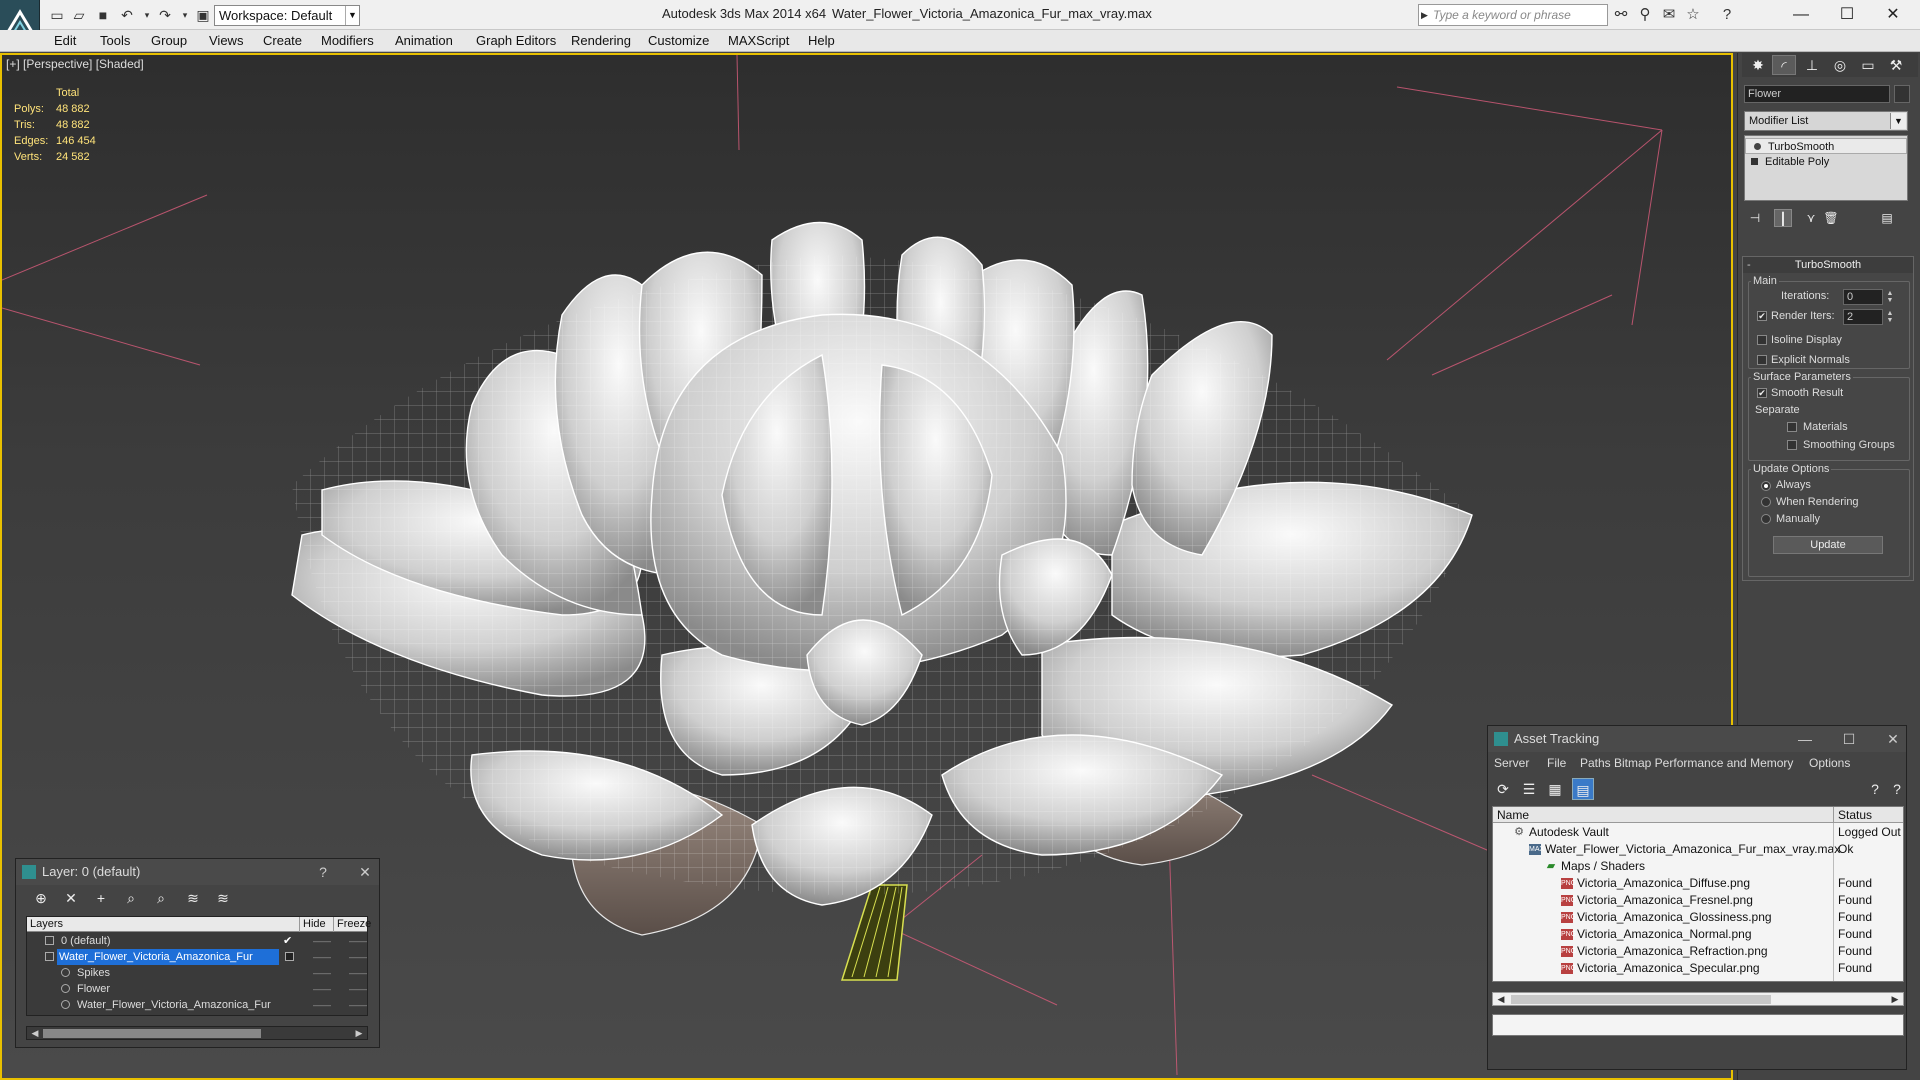  I want to click on spinner-arrows-icon: ▲ ▼, so click(1890, 297).